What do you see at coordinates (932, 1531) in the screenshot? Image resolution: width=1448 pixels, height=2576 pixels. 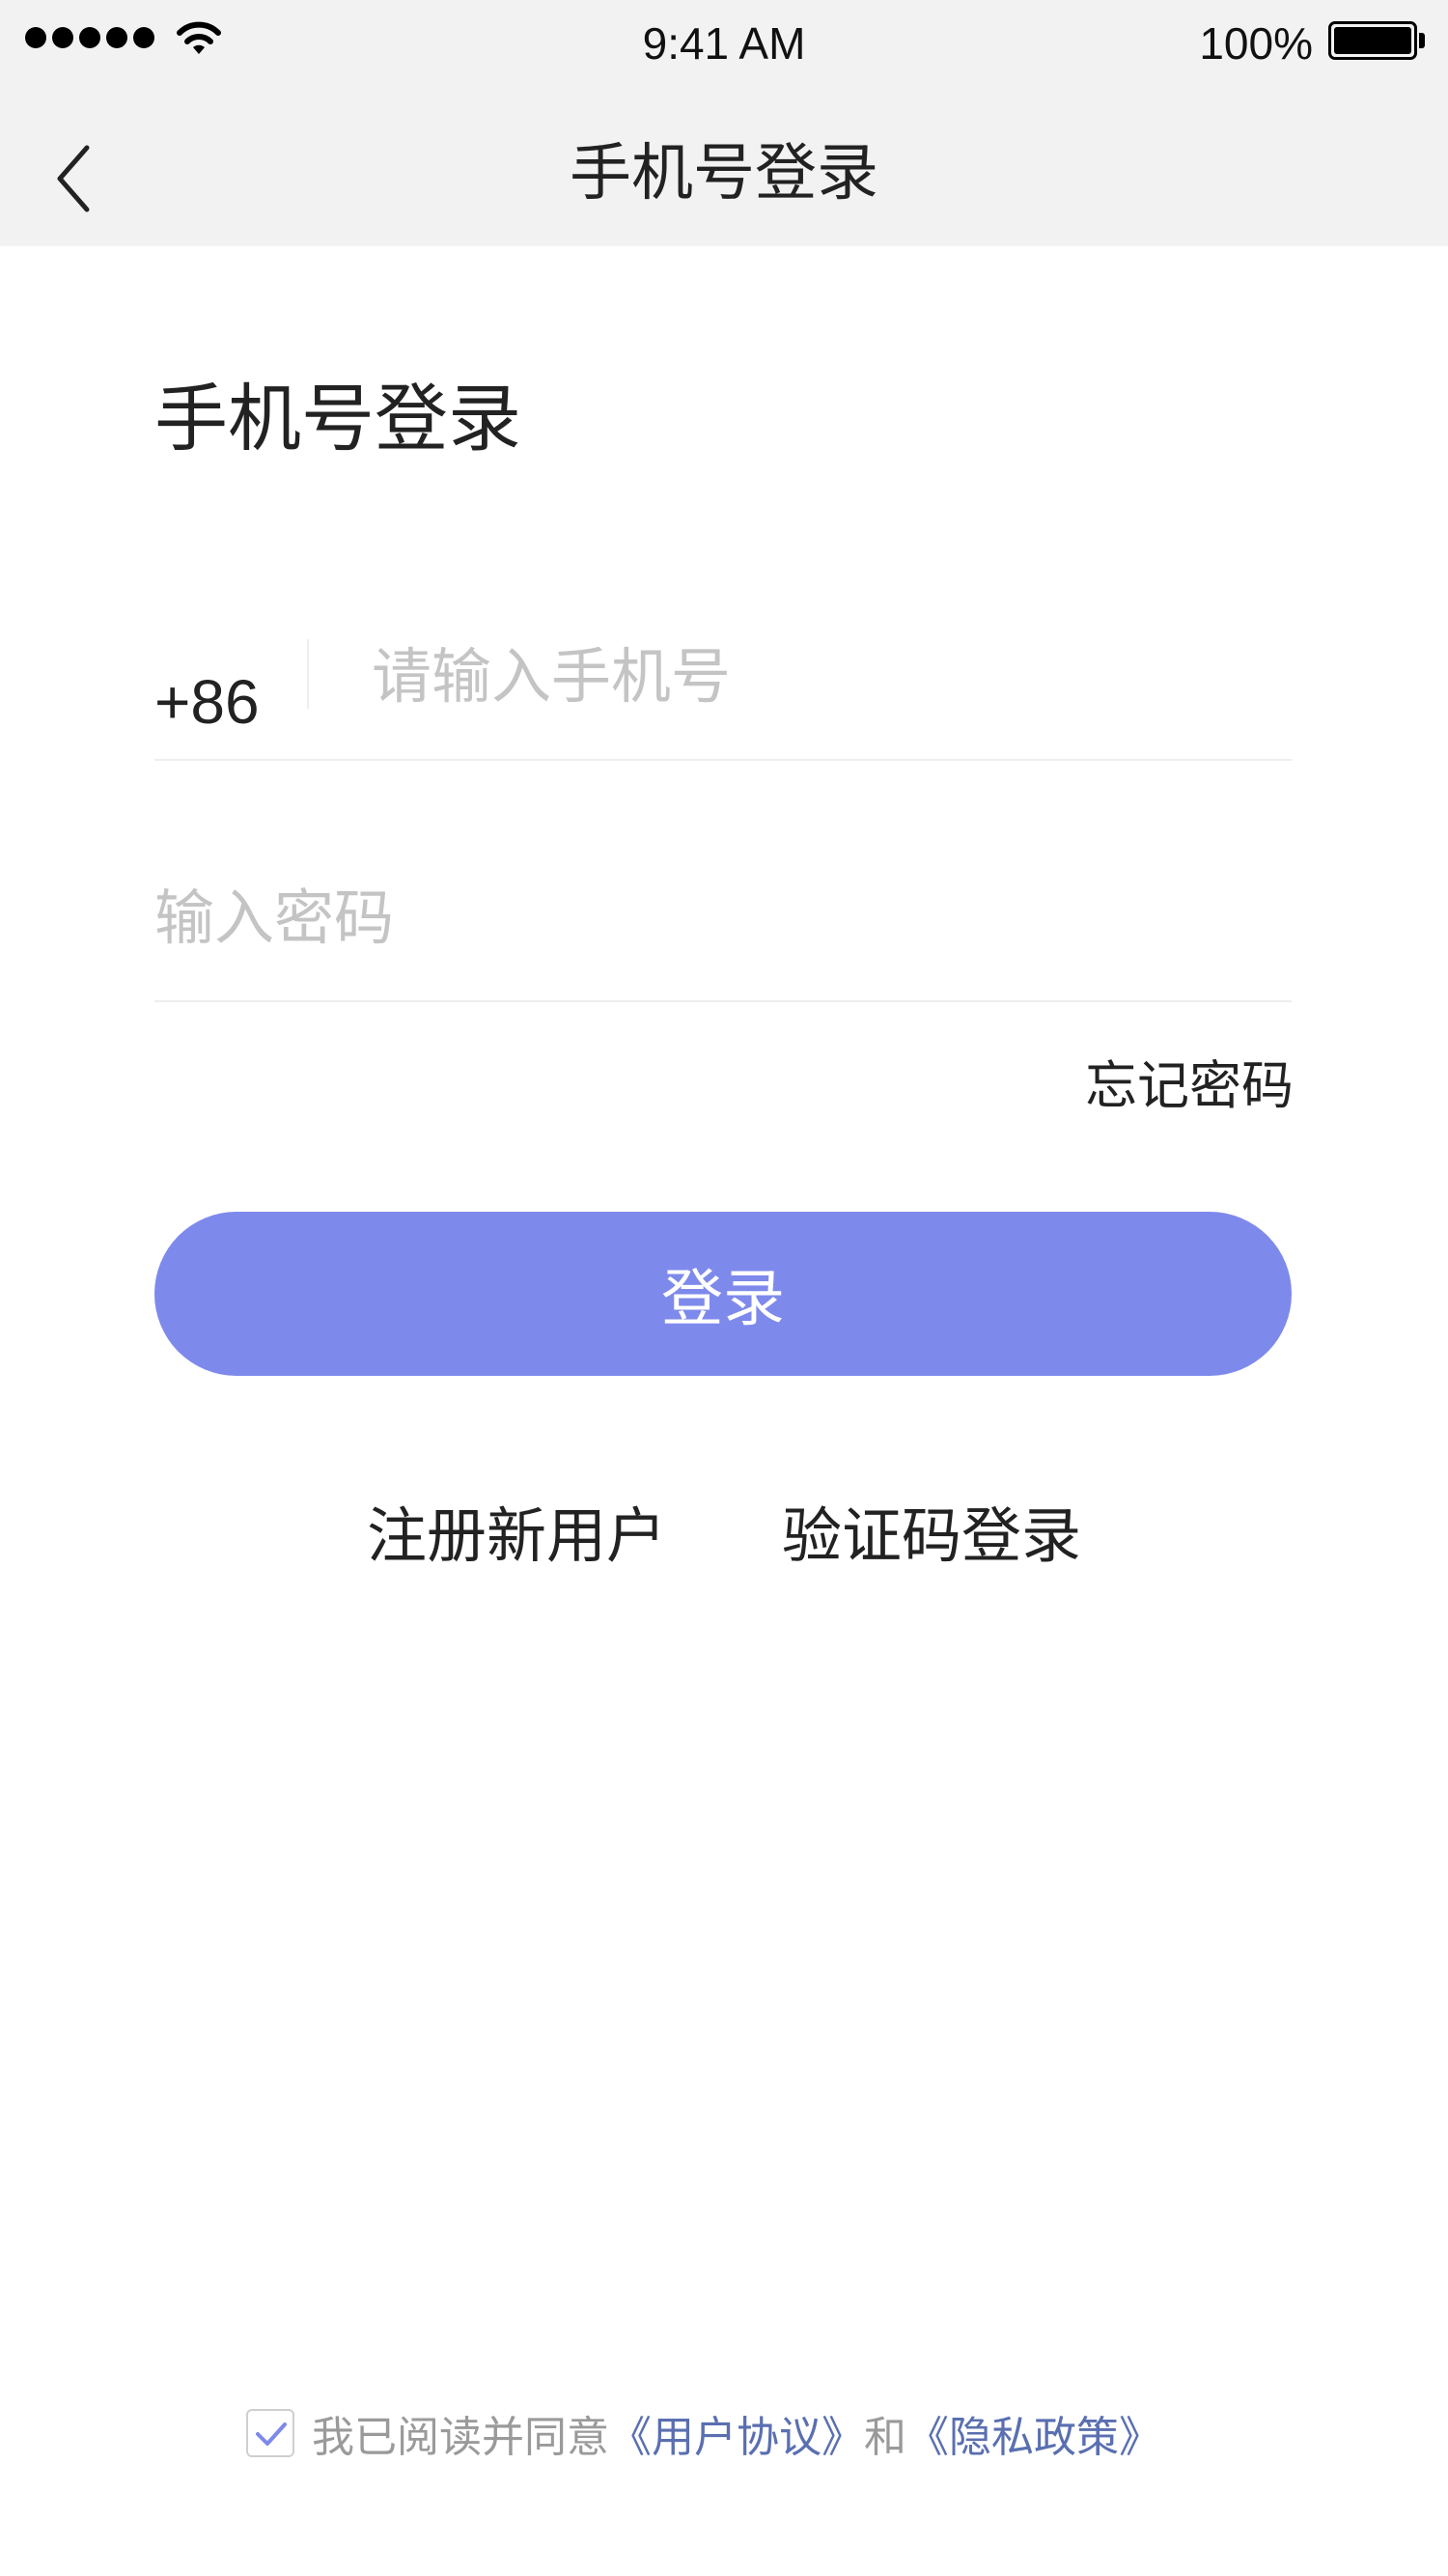 I see `sms-login-link: 验证码登录` at bounding box center [932, 1531].